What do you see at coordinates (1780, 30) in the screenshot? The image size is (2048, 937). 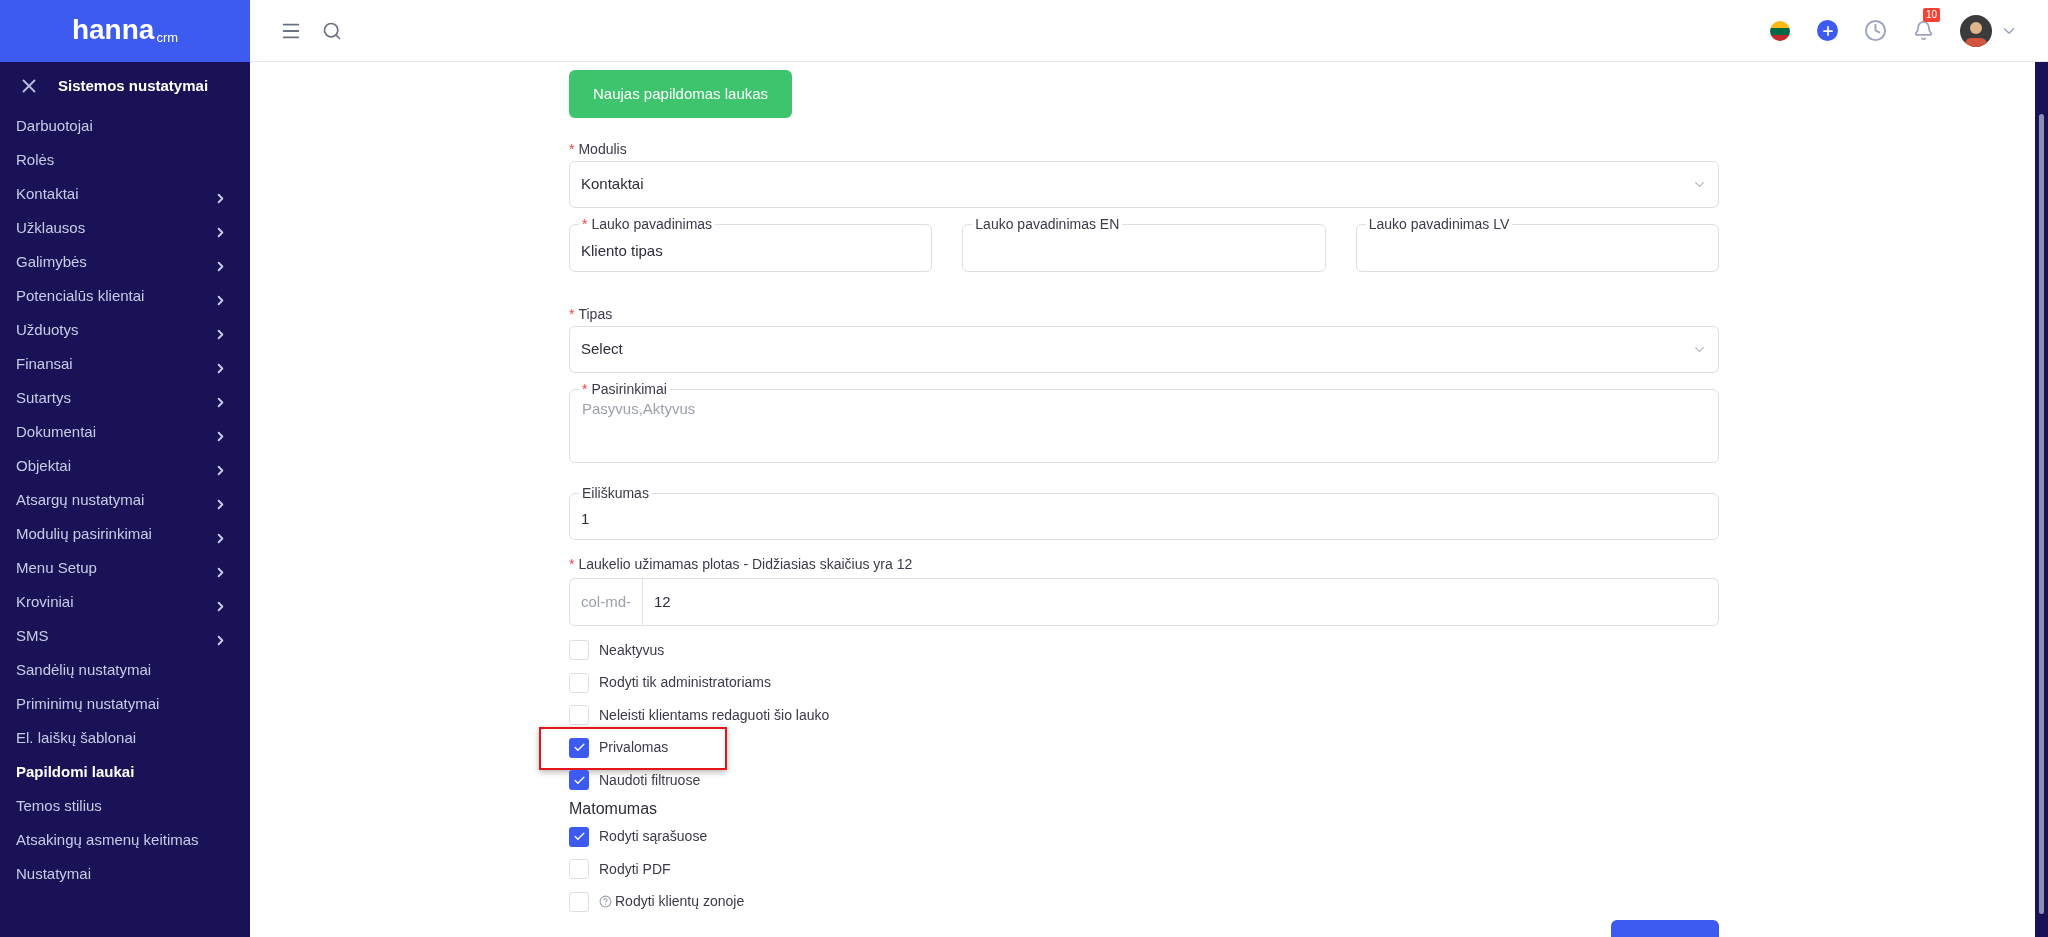 I see `flag-icon` at bounding box center [1780, 30].